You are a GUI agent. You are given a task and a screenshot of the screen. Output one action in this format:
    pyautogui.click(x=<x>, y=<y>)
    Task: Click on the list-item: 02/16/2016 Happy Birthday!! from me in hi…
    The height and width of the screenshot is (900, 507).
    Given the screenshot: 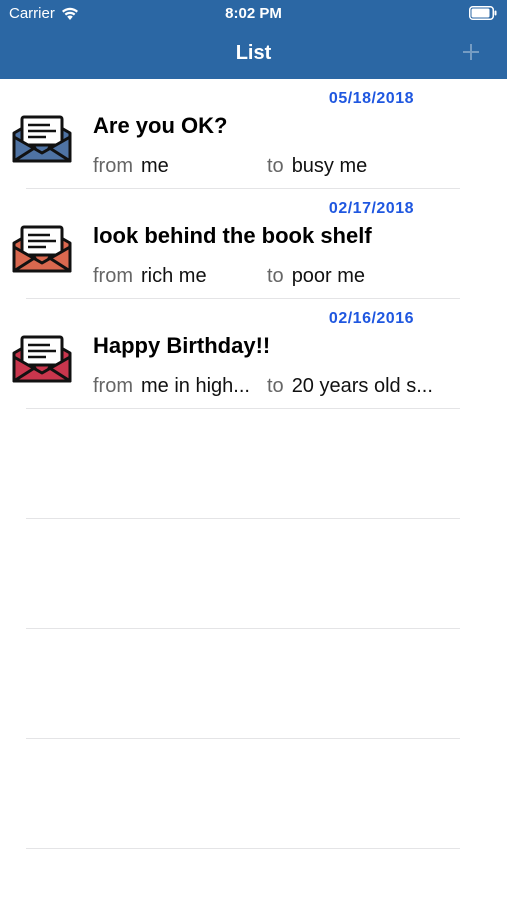 What is the action you would take?
    pyautogui.click(x=253, y=354)
    